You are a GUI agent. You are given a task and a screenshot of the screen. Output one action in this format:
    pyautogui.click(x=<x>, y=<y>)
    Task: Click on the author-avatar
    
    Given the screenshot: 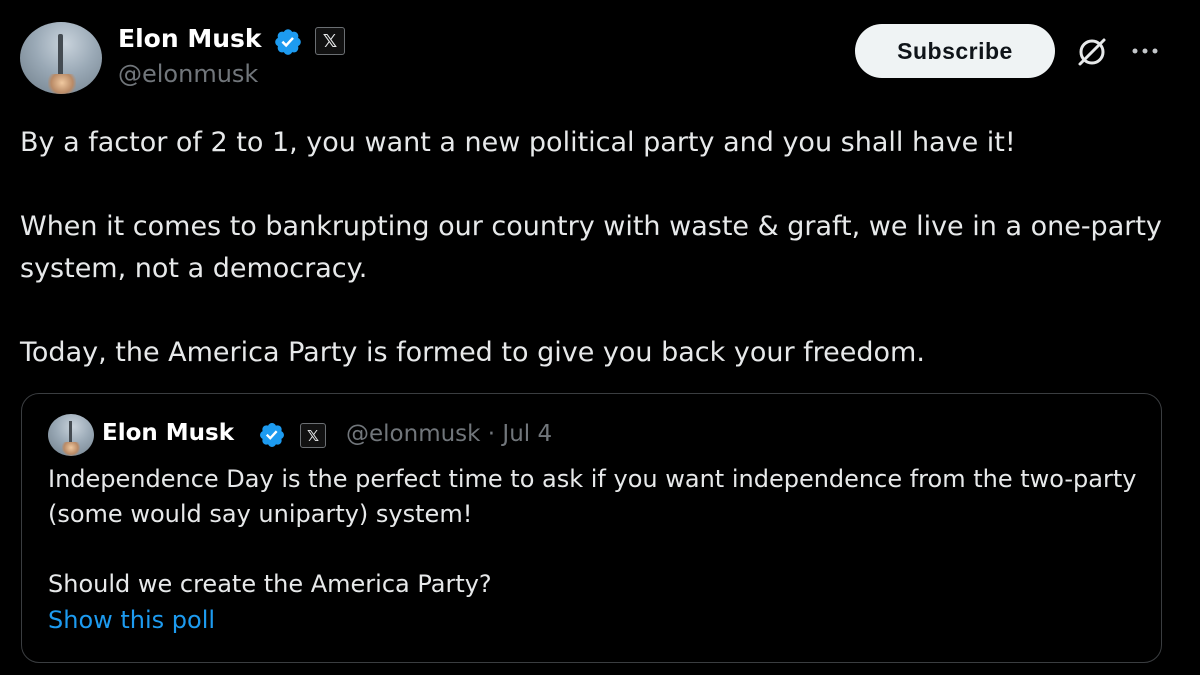 What is the action you would take?
    pyautogui.click(x=61, y=58)
    